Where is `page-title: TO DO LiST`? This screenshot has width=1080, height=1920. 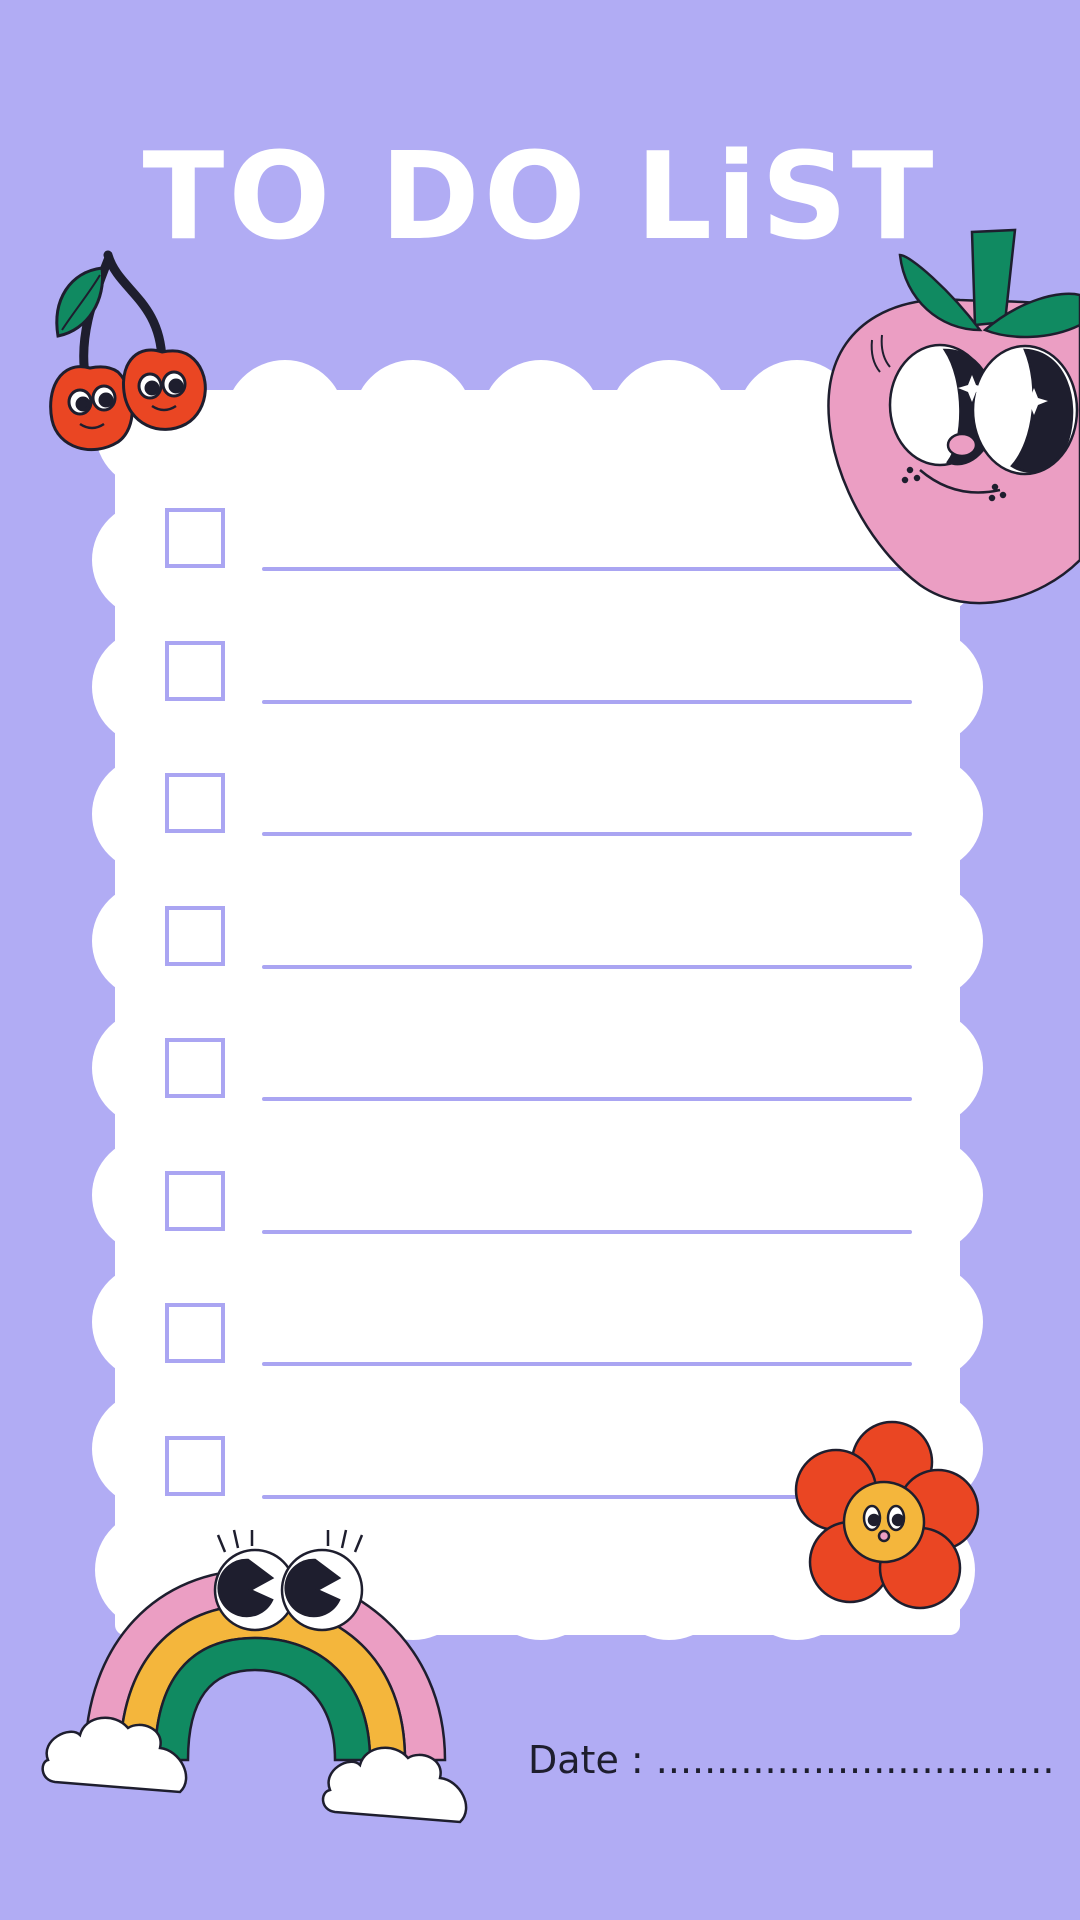 page-title: TO DO LiST is located at coordinates (540, 197).